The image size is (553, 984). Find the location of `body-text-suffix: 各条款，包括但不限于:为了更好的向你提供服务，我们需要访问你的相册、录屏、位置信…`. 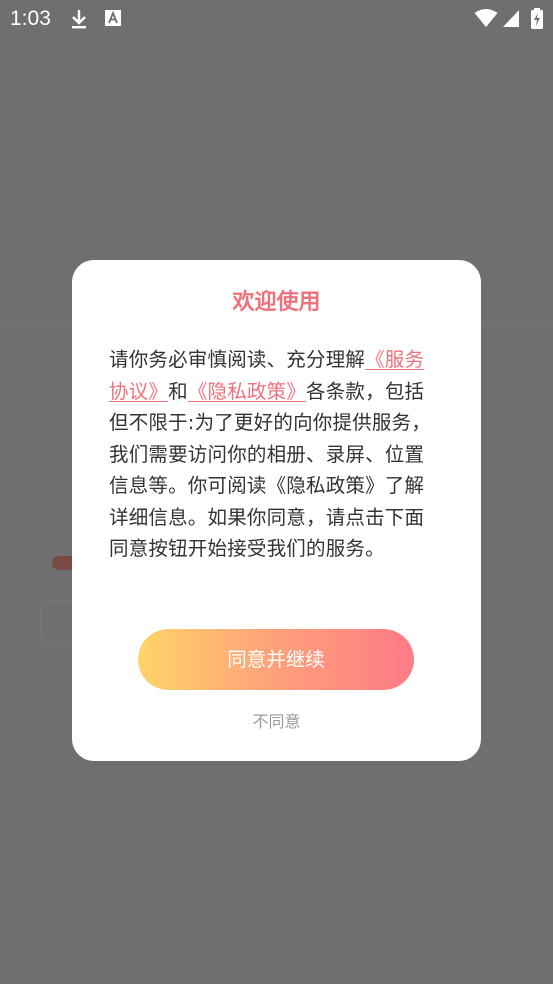

body-text-suffix: 各条款，包括但不限于:为了更好的向你提供服务，我们需要访问你的相册、录屏、位置信… is located at coordinates (270, 470).